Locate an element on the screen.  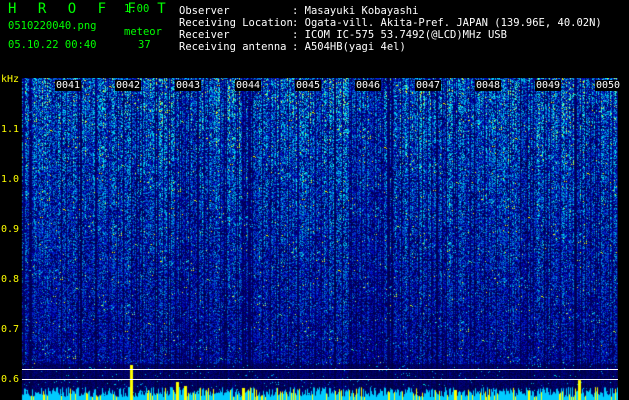
observer-value: : Masayuki Kobayashi is located at coordinates (355, 11).